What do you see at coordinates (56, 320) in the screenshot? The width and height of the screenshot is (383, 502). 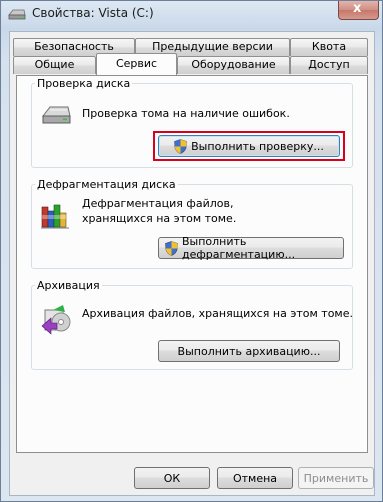 I see `backup-icon` at bounding box center [56, 320].